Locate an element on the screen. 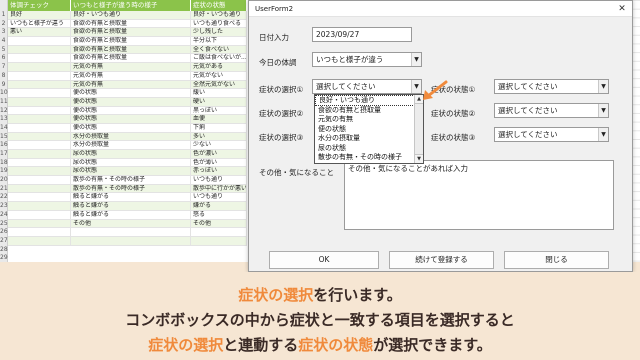 The image size is (640, 360). row-number: 13 is located at coordinates (4, 119).